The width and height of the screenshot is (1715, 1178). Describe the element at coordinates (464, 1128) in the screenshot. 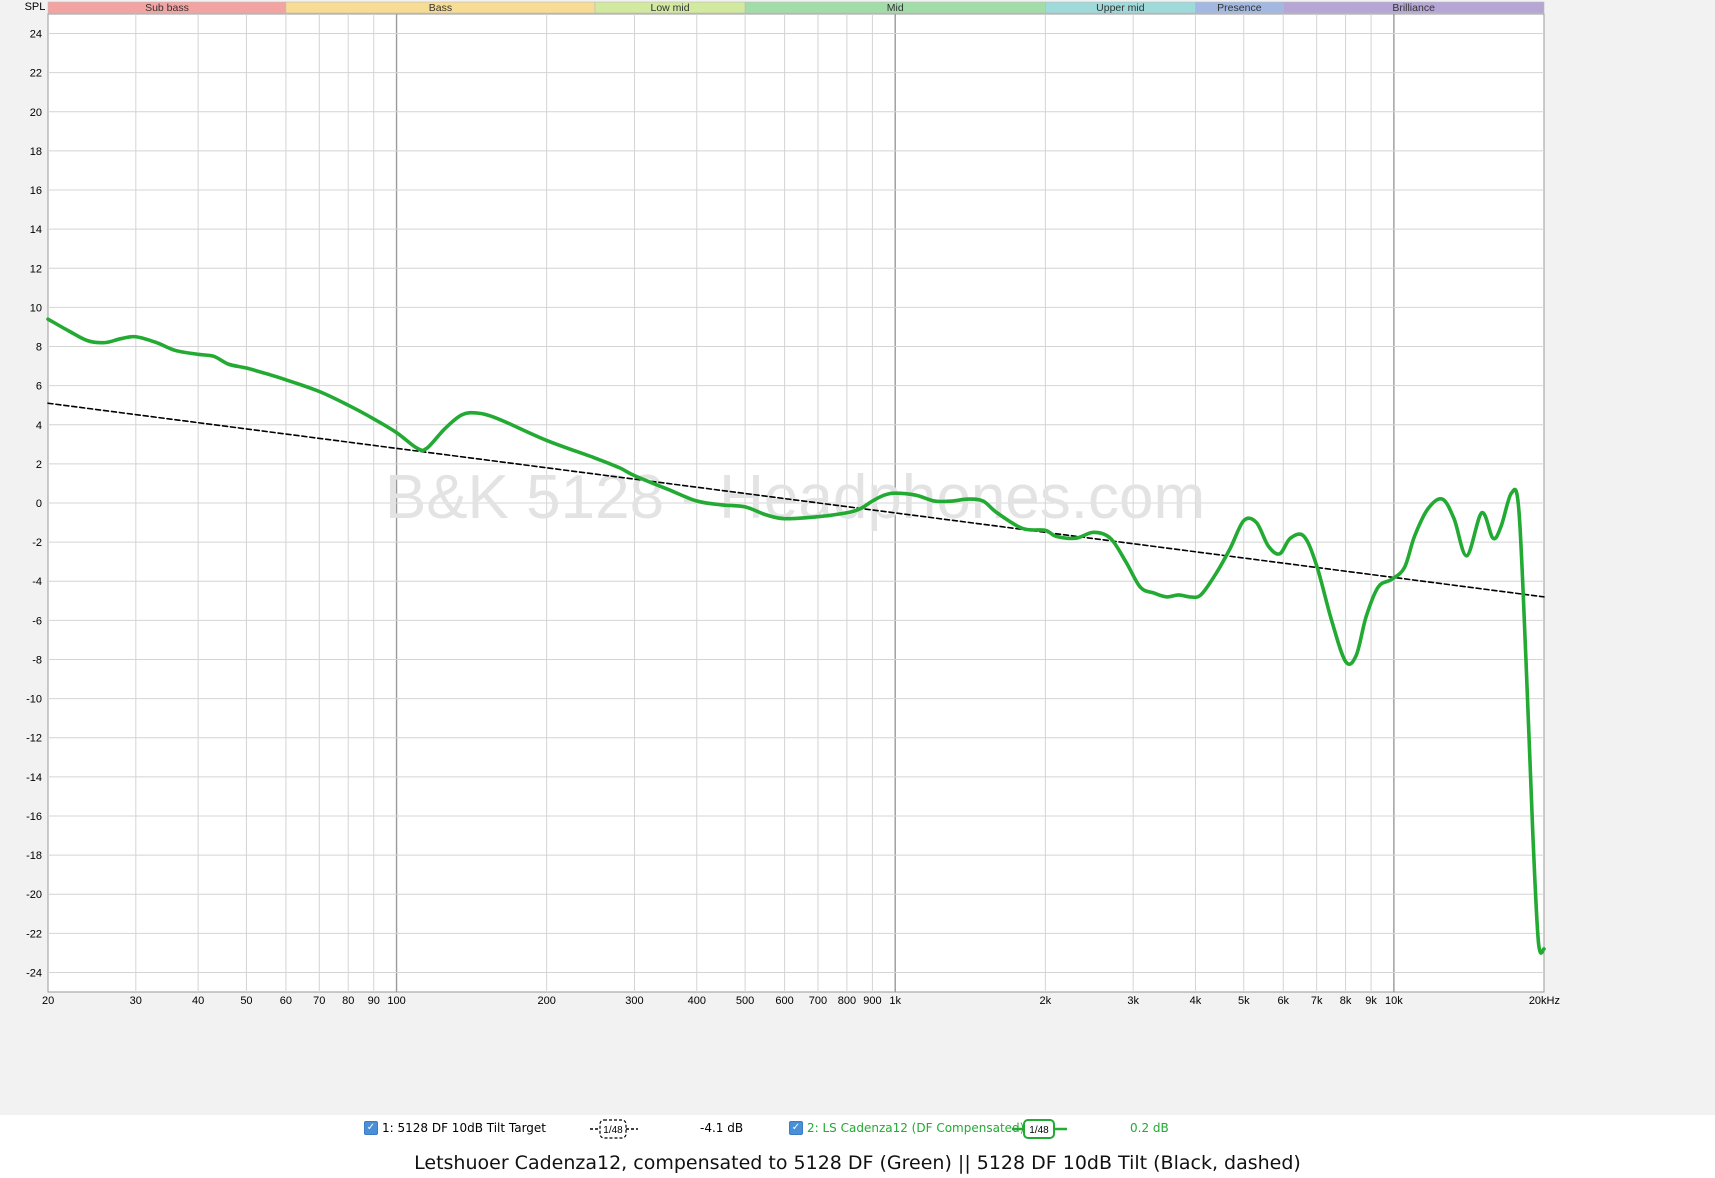

I see `legend-label-target: 1: 5128 DF 10dB Tilt Target` at that location.